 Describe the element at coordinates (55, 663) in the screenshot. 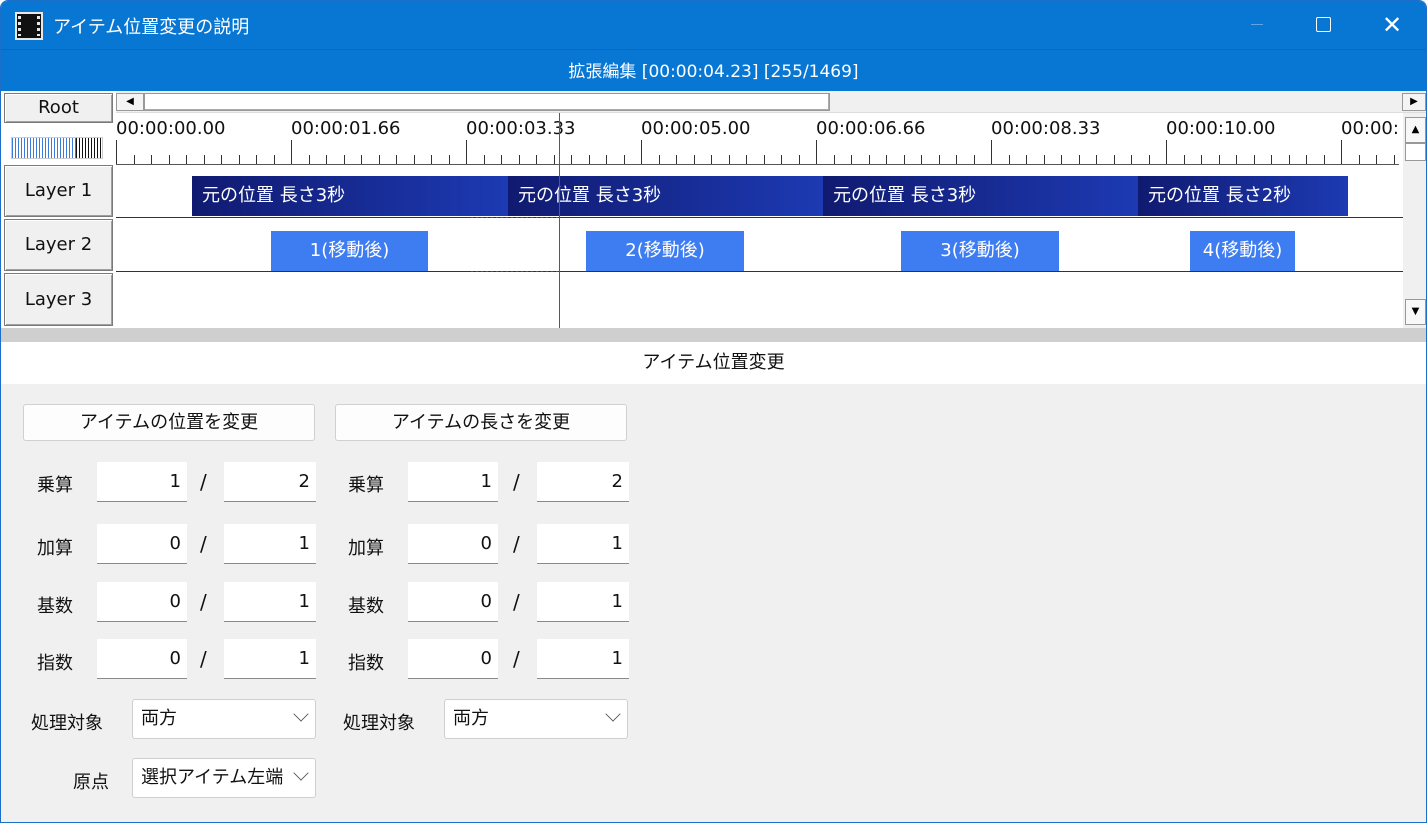

I see `exponent-label: 指数` at that location.